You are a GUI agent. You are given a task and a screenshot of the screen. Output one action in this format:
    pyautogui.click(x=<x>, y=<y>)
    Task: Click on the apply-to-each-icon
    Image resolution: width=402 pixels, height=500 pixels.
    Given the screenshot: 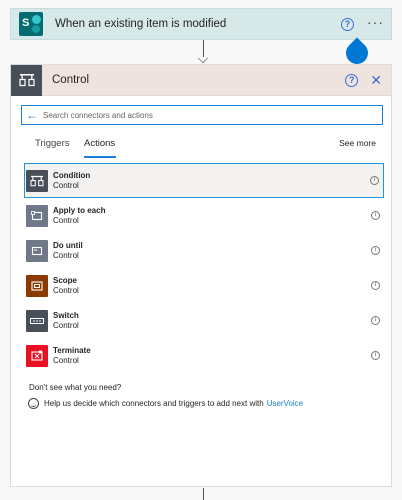 What is the action you would take?
    pyautogui.click(x=37, y=215)
    